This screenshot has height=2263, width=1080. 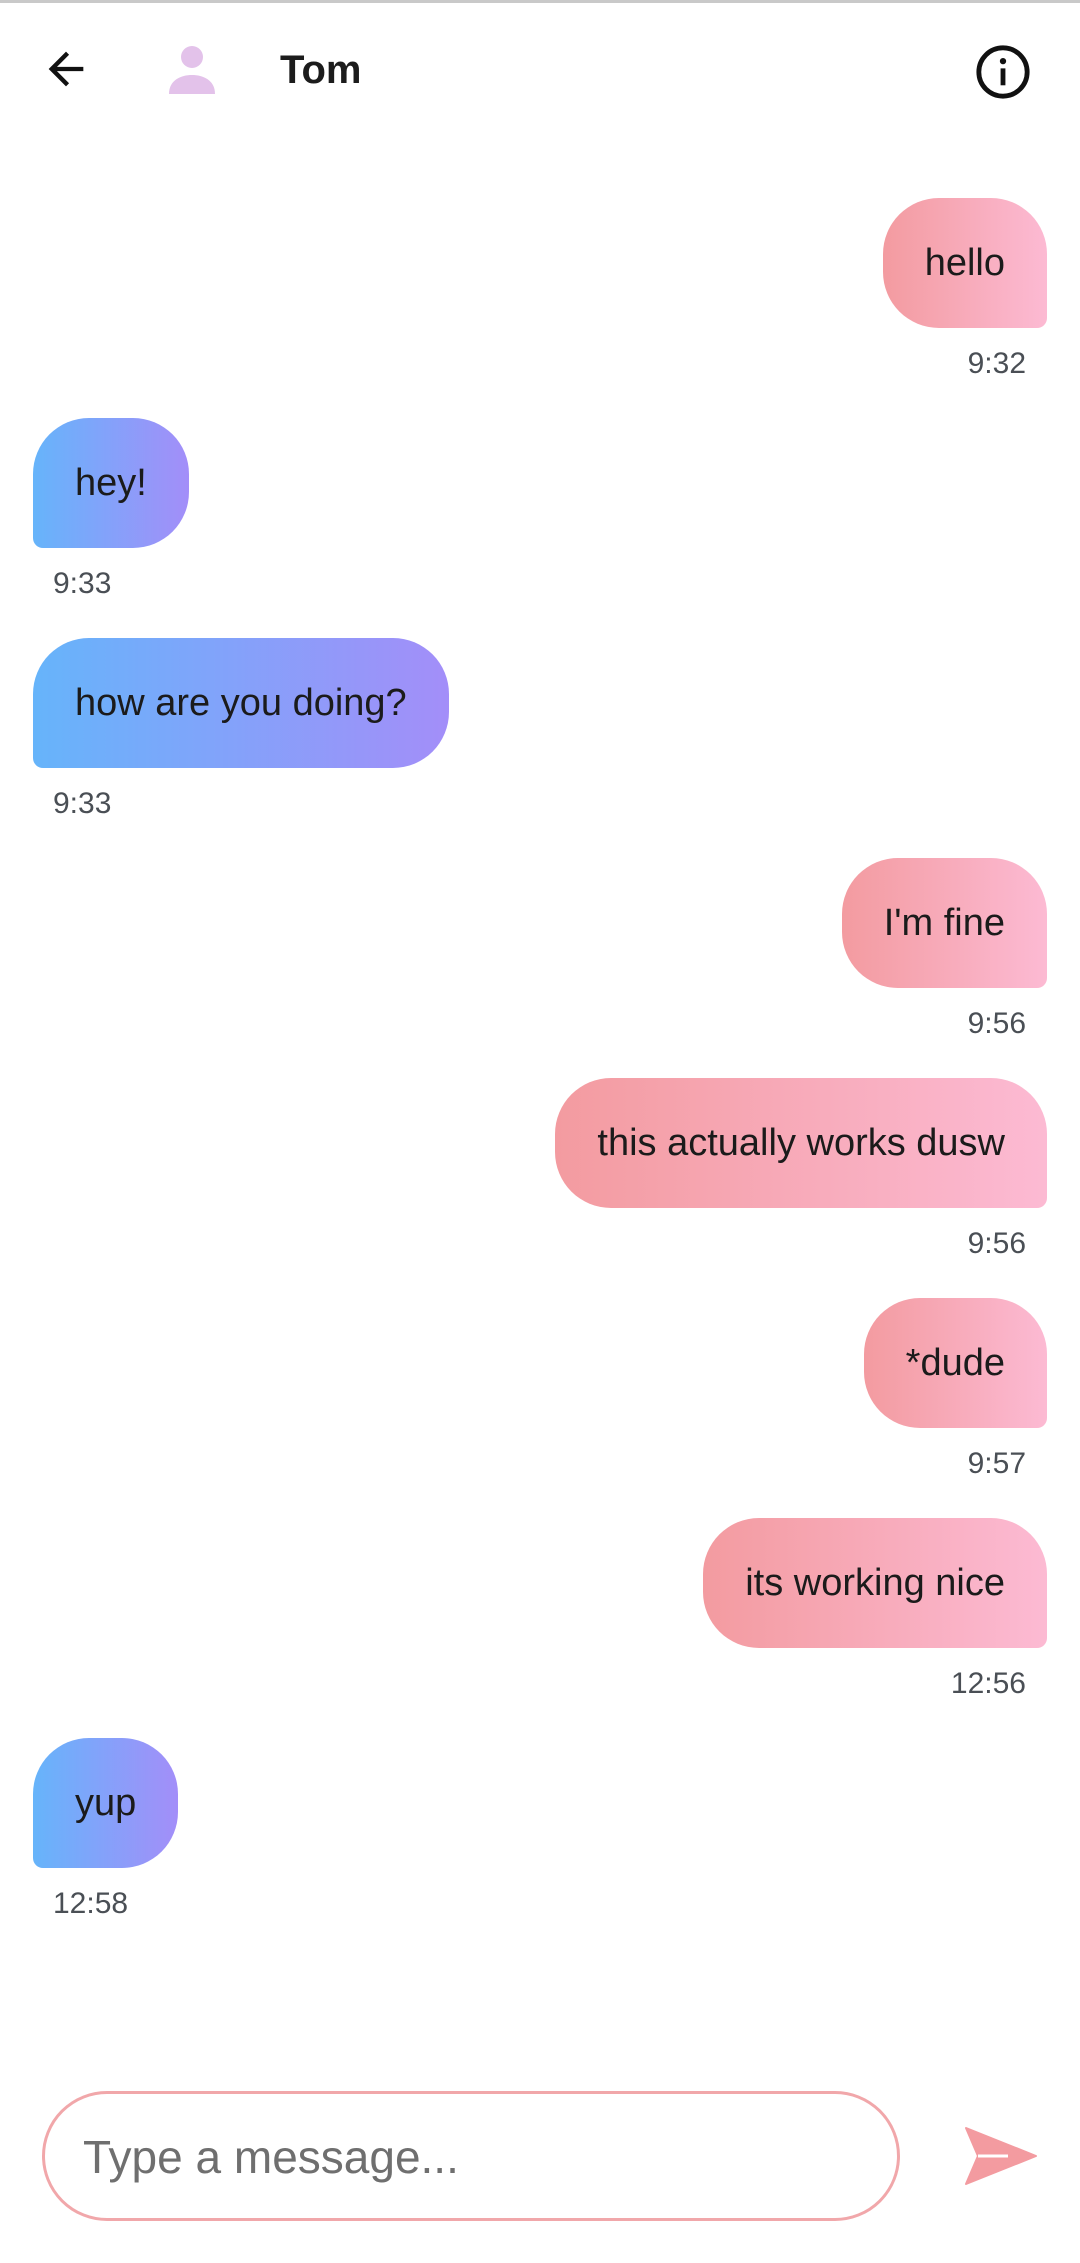 What do you see at coordinates (540, 1178) in the screenshot?
I see `message-item: this actually works dusw 9:56` at bounding box center [540, 1178].